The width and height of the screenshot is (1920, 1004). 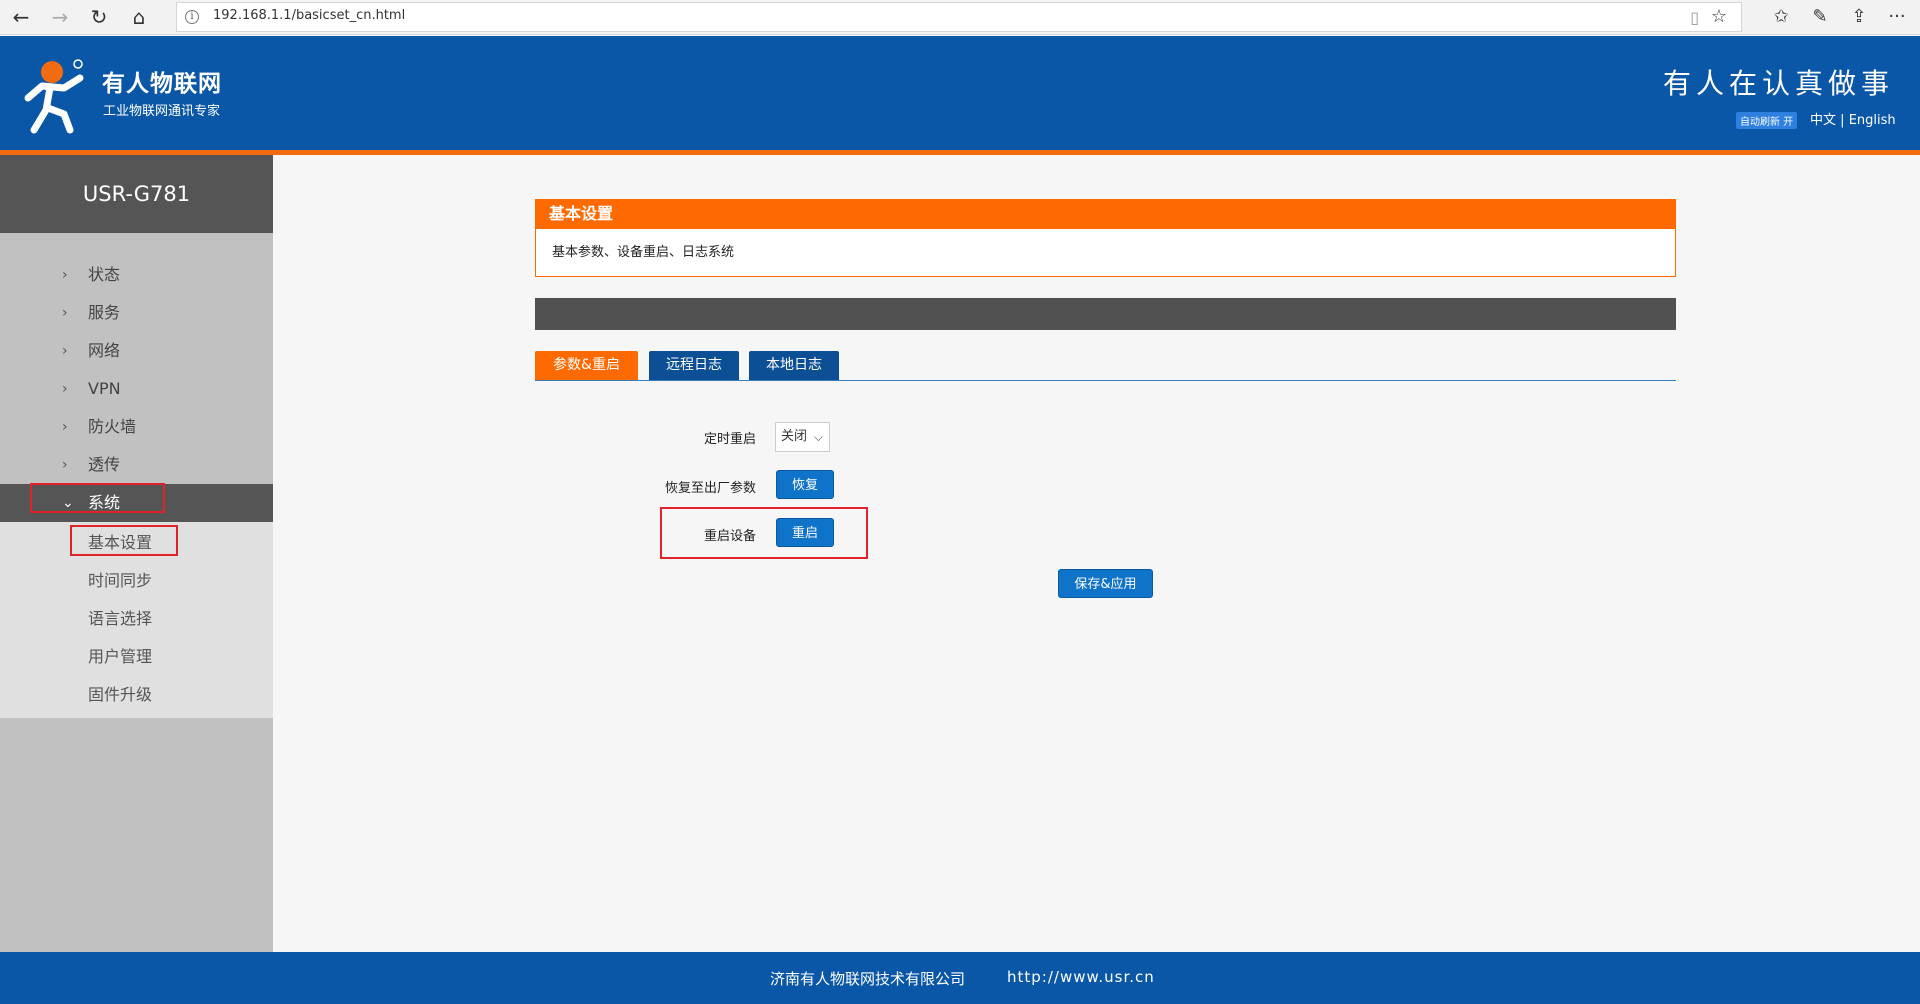 I want to click on share-icon: ⇪, so click(x=1859, y=17).